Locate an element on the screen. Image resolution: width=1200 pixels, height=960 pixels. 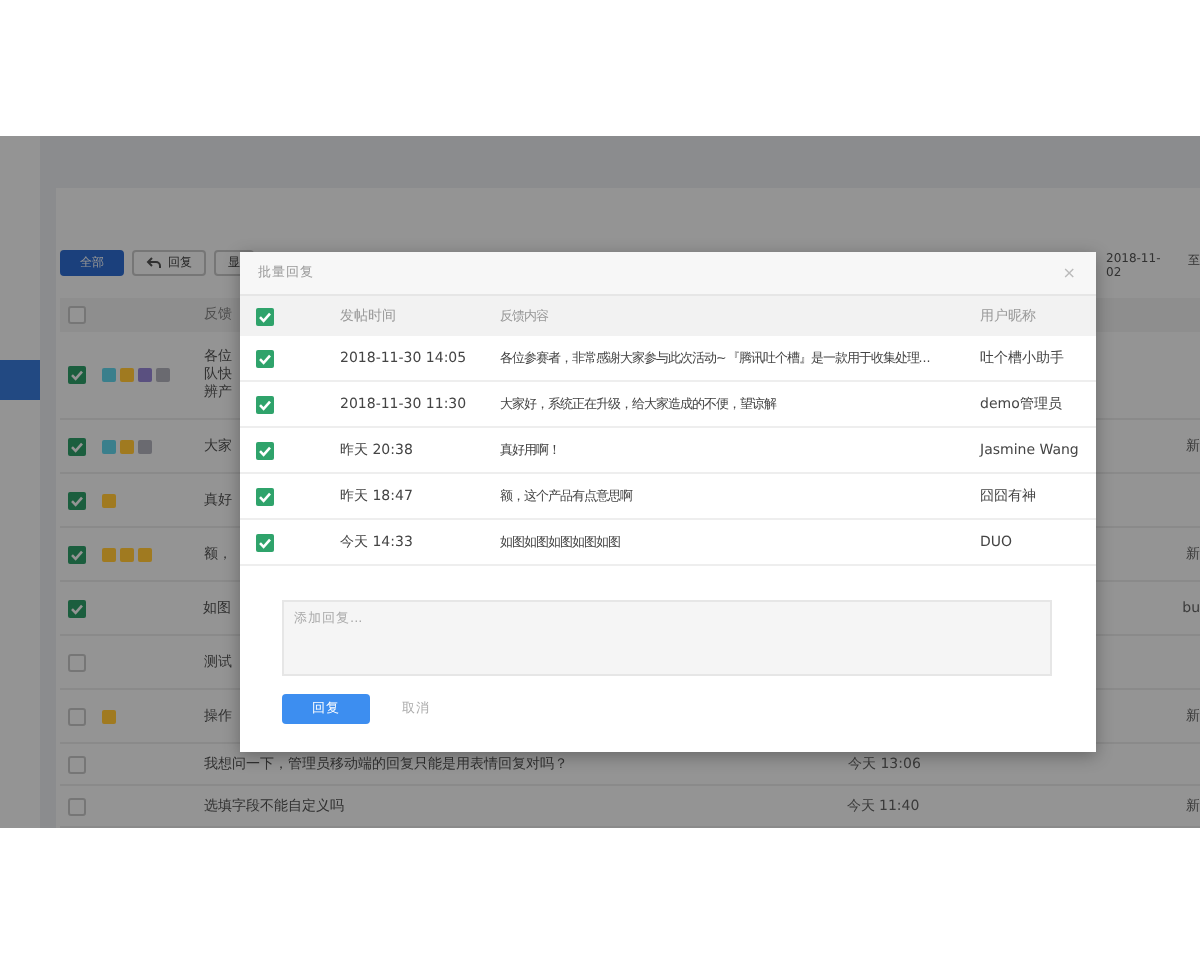
close-button: × is located at coordinates (1069, 273).